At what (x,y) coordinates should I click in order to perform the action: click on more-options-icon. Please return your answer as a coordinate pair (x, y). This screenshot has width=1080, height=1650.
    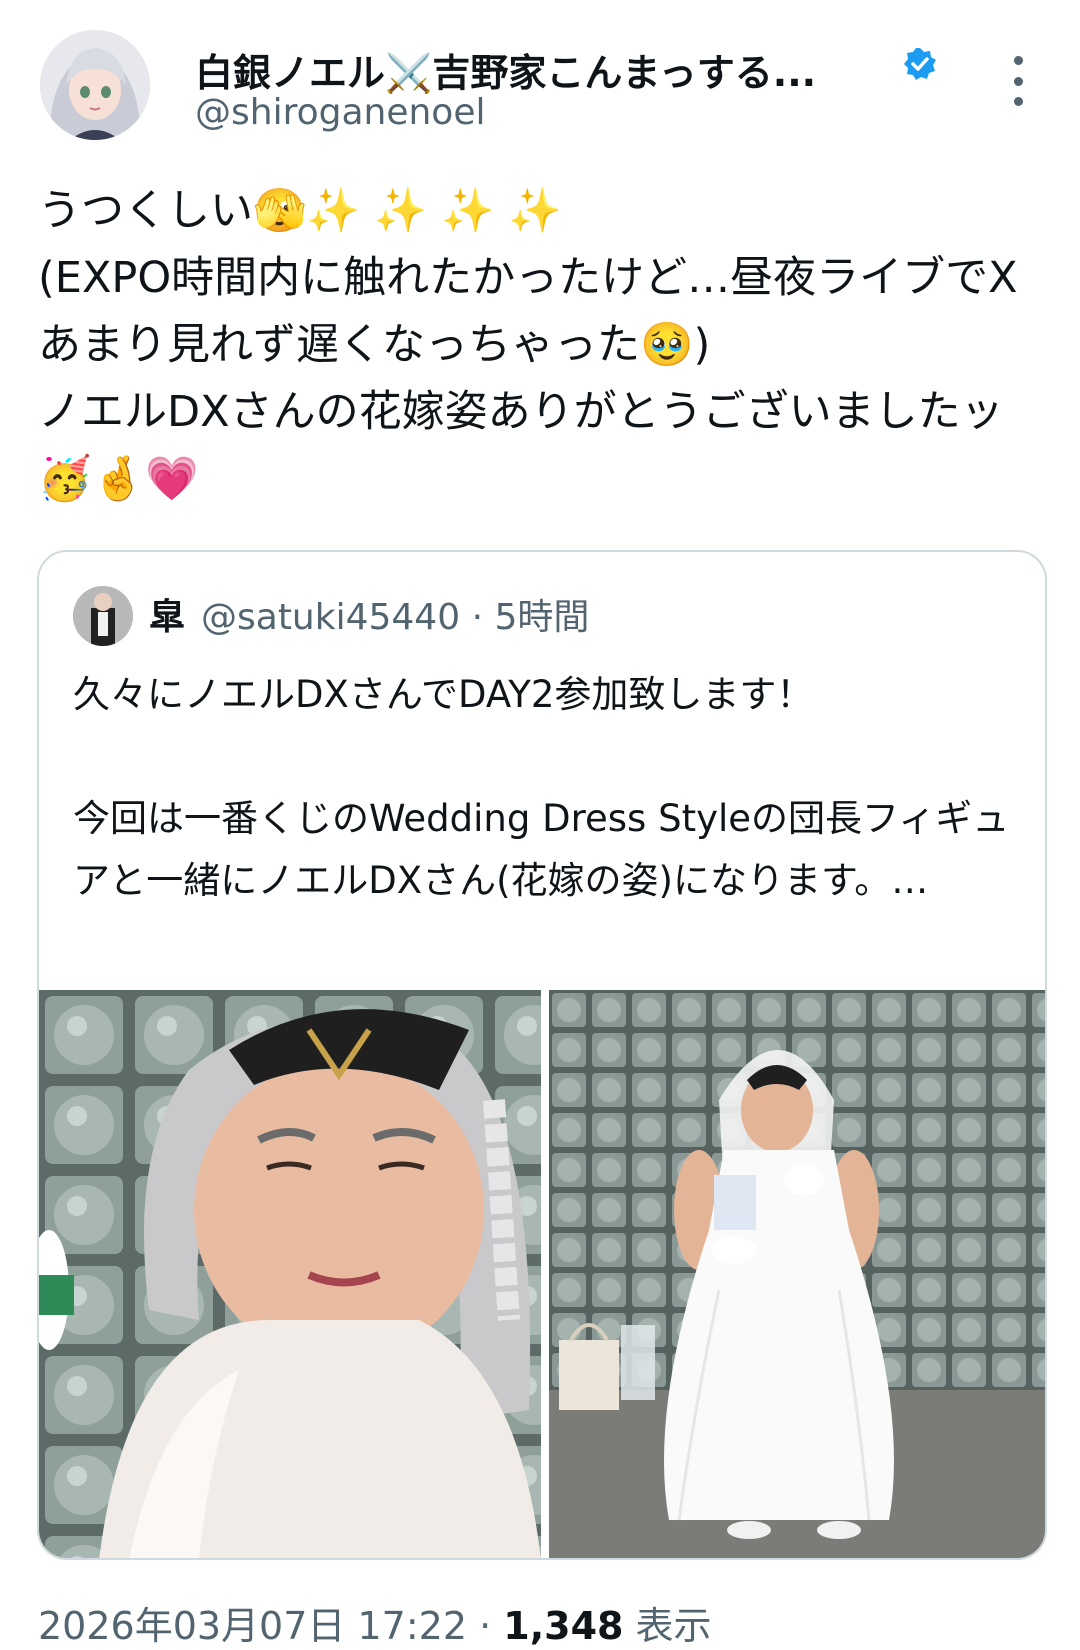
    Looking at the image, I should click on (1018, 81).